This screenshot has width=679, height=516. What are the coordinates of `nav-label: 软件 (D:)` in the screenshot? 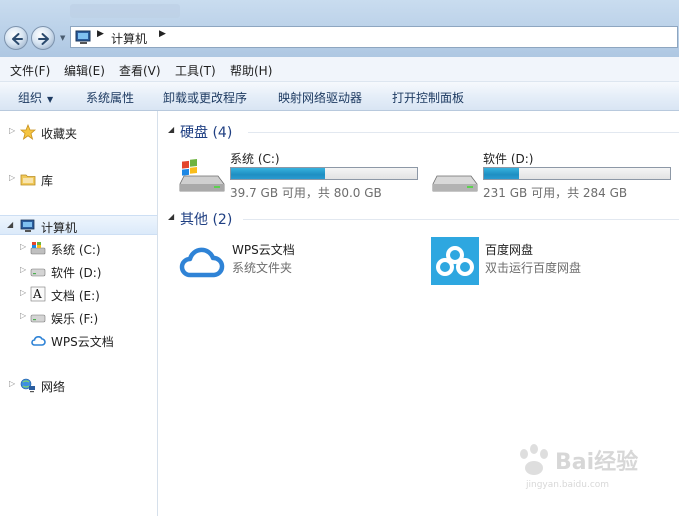 It's located at (76, 273).